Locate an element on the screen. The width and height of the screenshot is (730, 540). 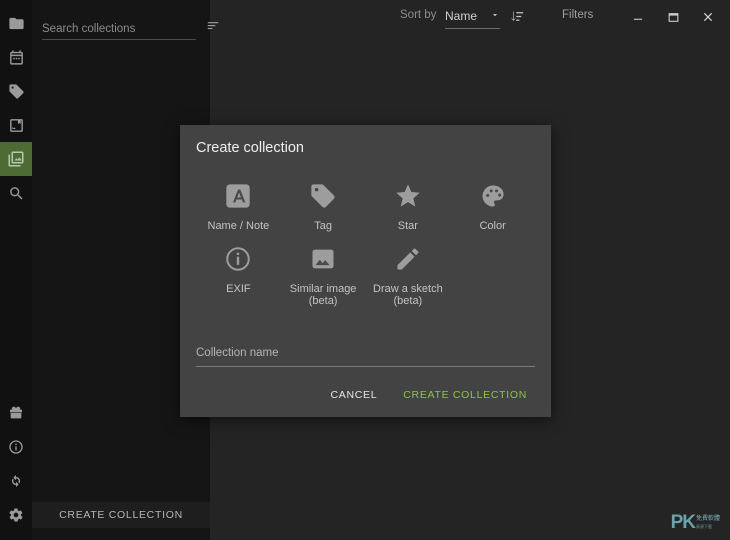
collection-name-input is located at coordinates (365, 353).